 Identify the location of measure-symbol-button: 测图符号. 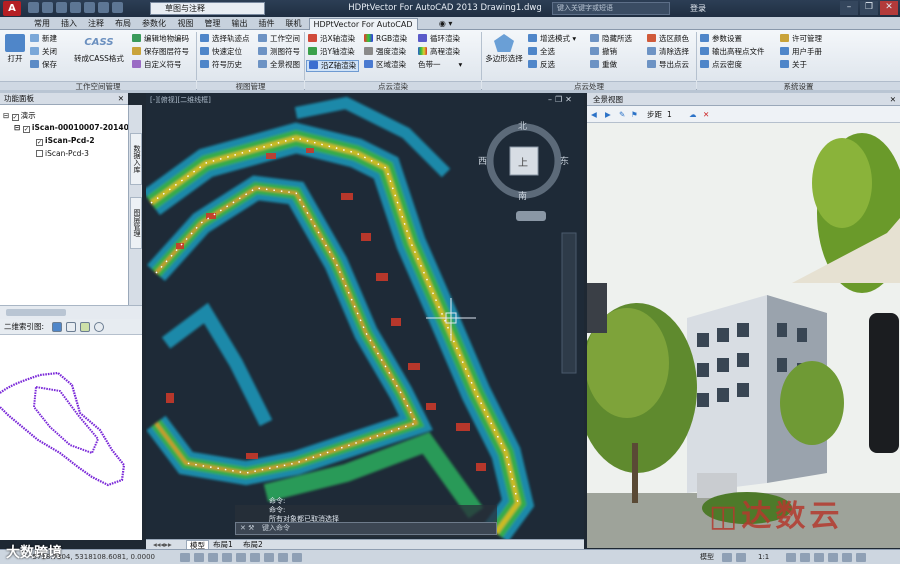
(279, 52).